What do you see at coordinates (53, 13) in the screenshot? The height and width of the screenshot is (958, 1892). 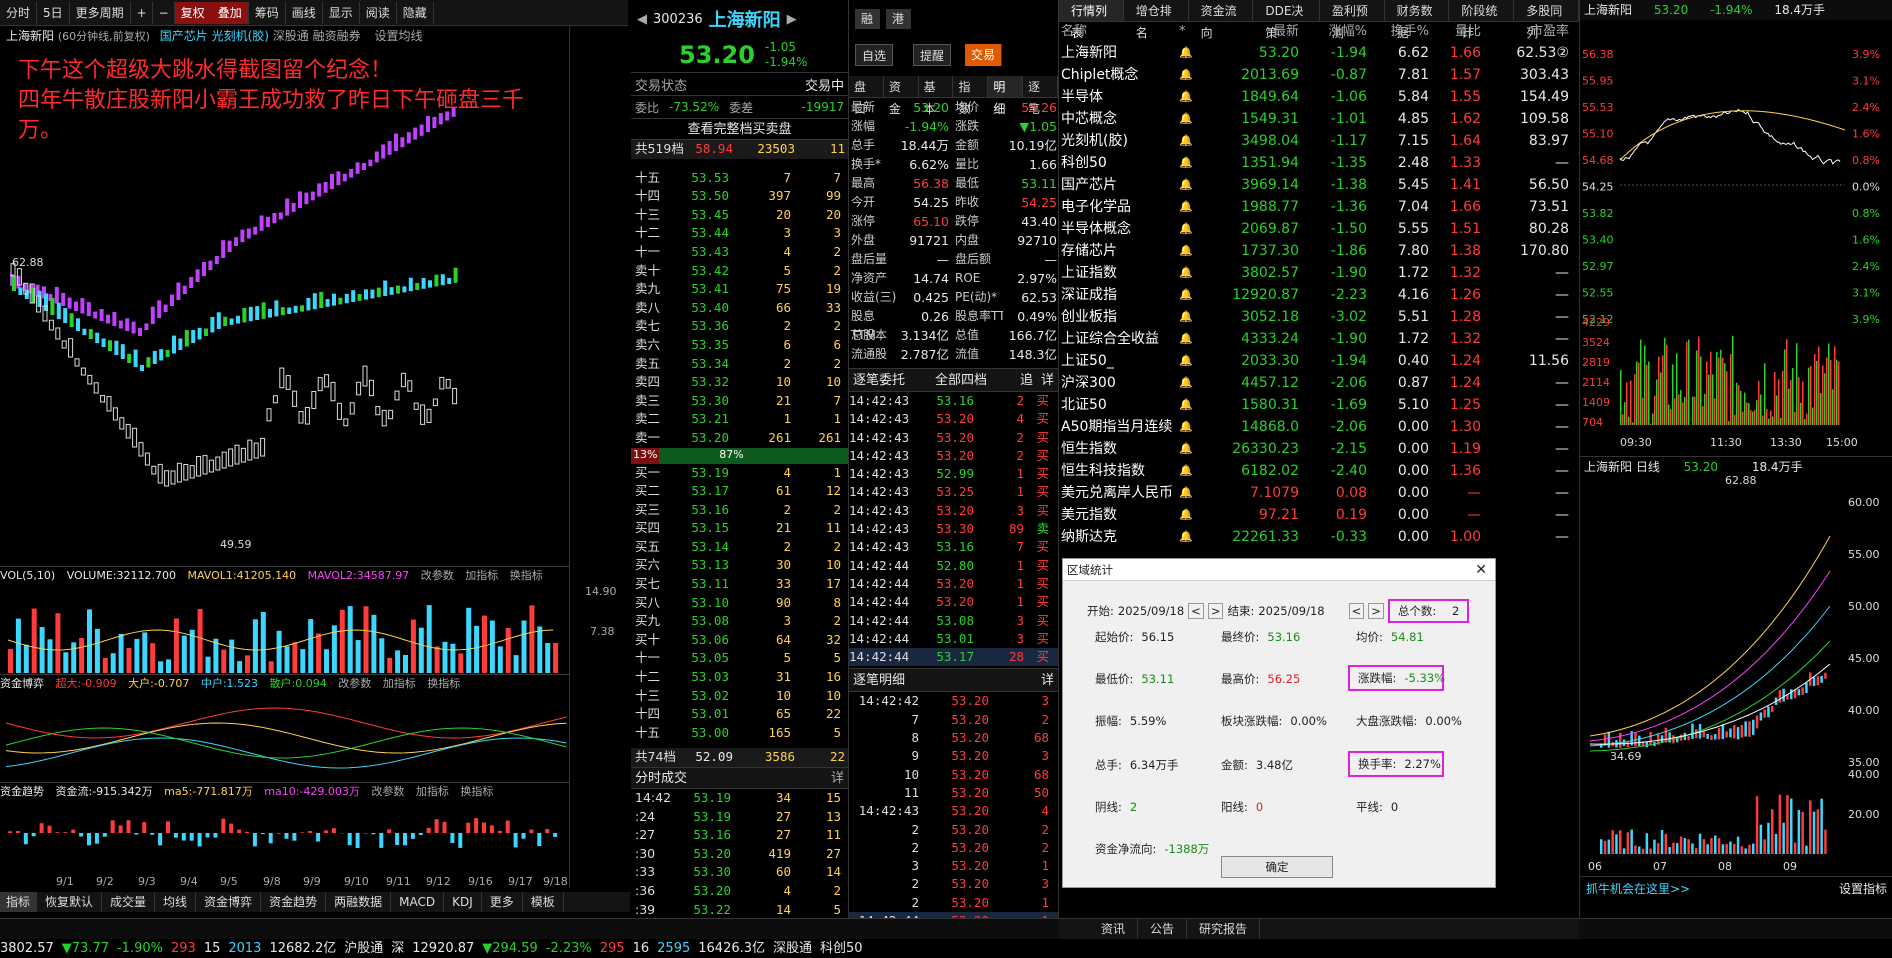 I see `tab-5day: 5日` at bounding box center [53, 13].